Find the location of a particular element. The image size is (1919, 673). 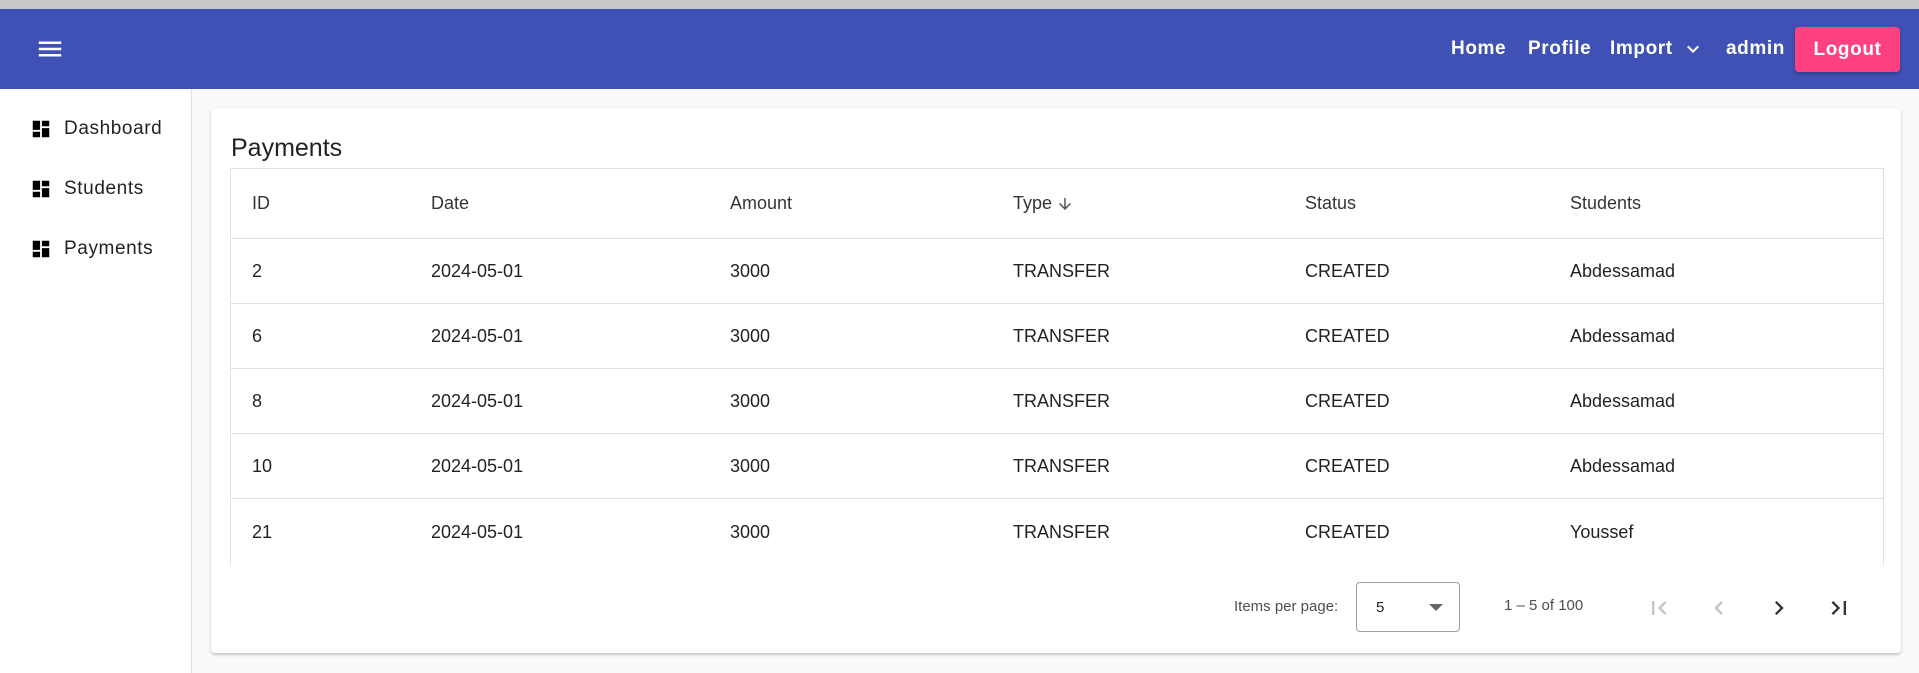

nav-profile-link: Profile is located at coordinates (1559, 49).